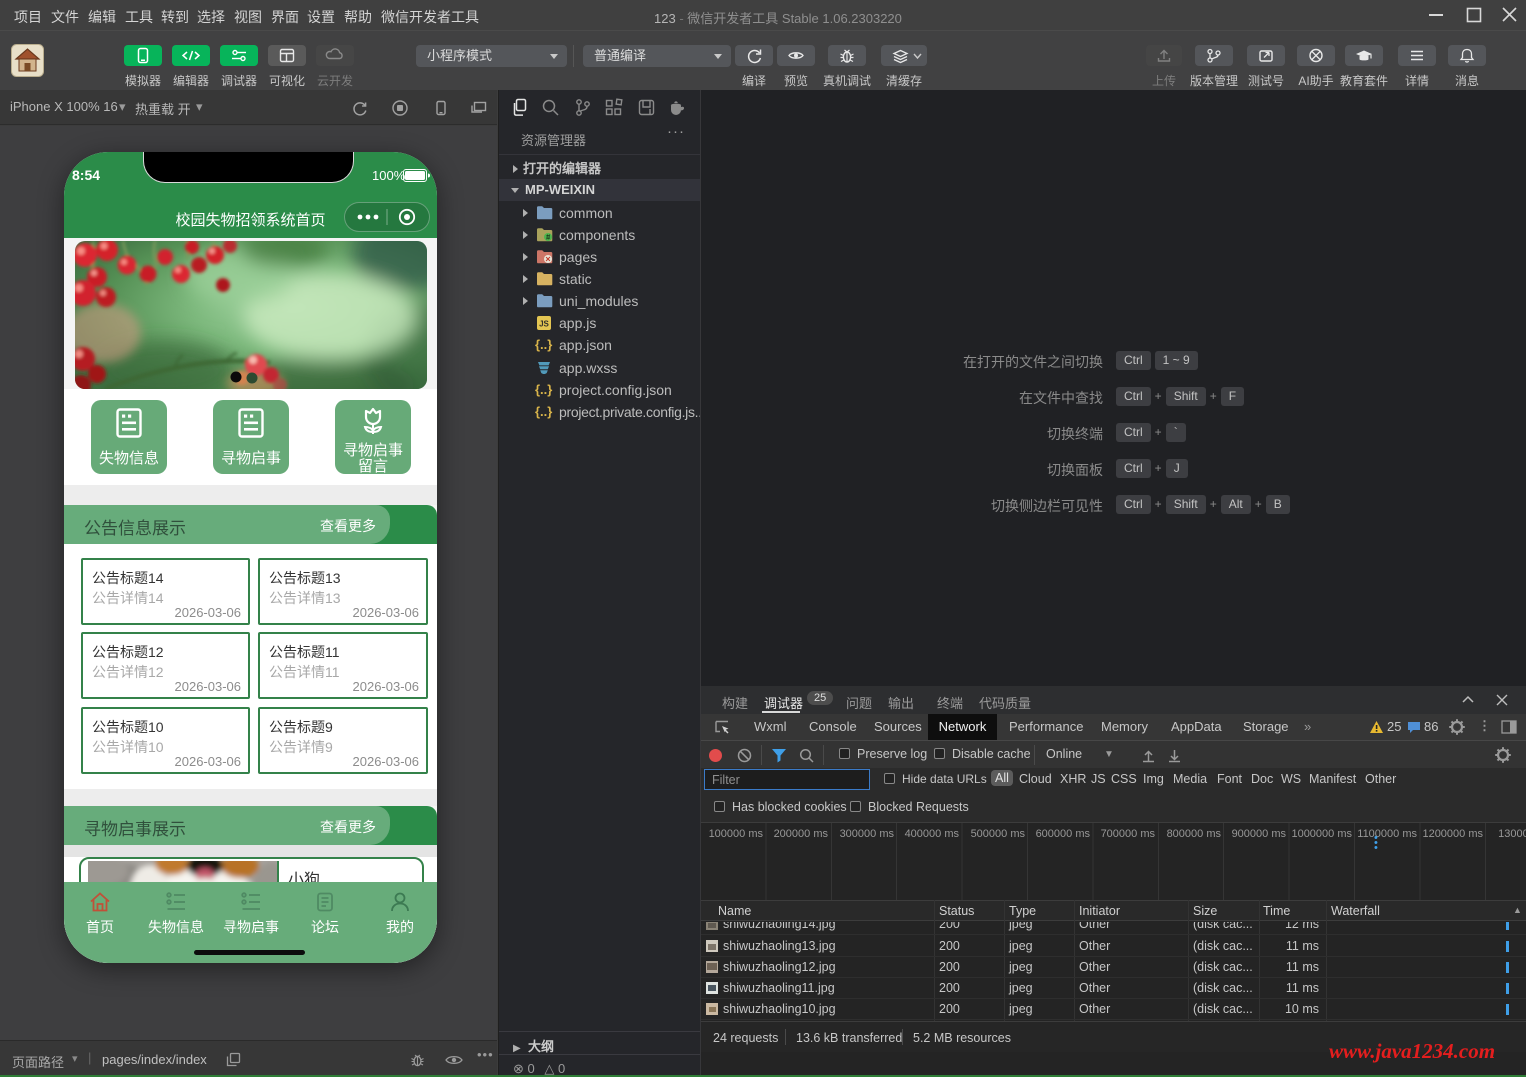 Image resolution: width=1526 pixels, height=1077 pixels. I want to click on svg-text: JS, so click(544, 324).